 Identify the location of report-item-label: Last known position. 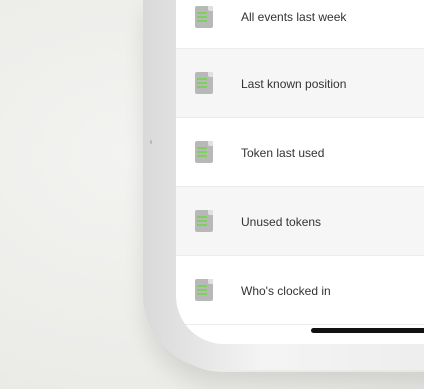
(294, 84).